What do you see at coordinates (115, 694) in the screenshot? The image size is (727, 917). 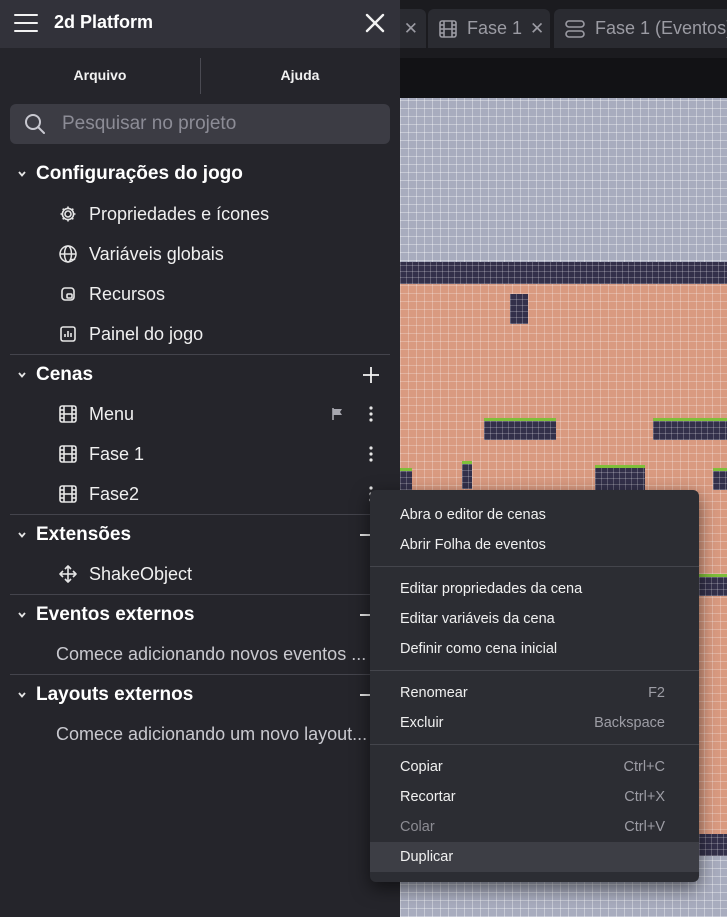 I see `section-title: Layouts externos` at bounding box center [115, 694].